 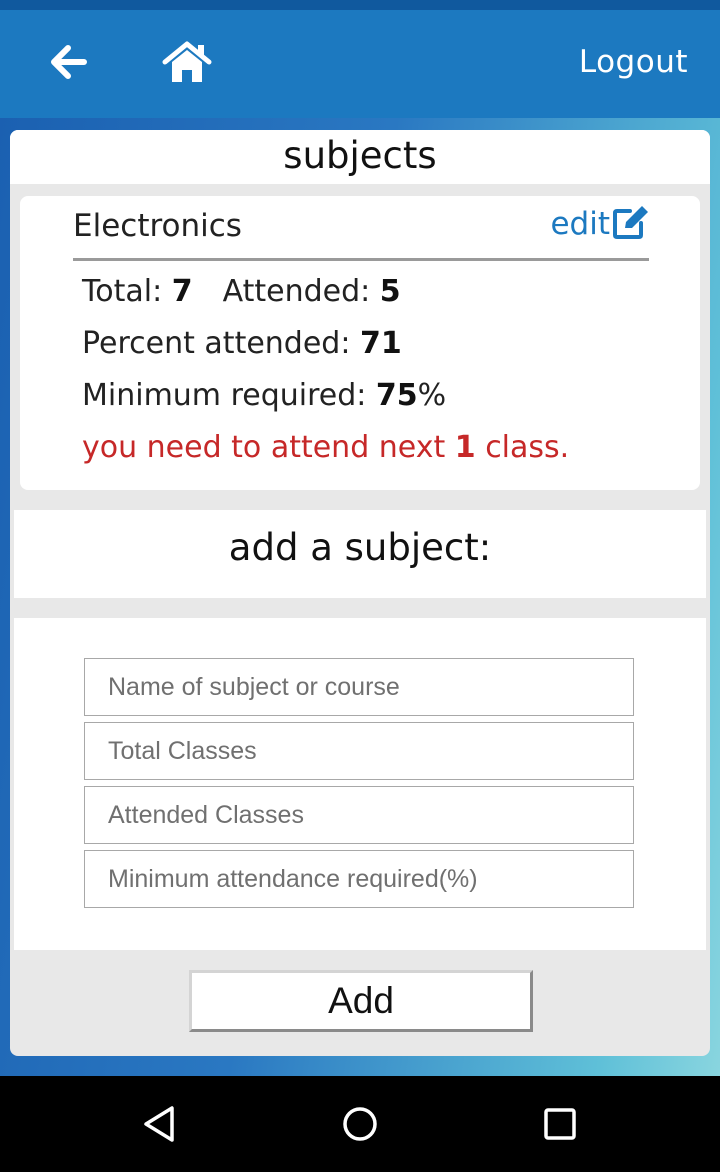 I want to click on total-classes-input, so click(x=359, y=751).